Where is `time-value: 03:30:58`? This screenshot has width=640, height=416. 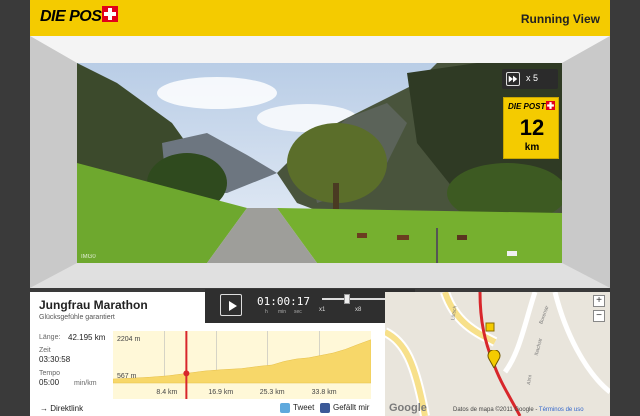
time-value: 03:30:58 is located at coordinates (55, 359).